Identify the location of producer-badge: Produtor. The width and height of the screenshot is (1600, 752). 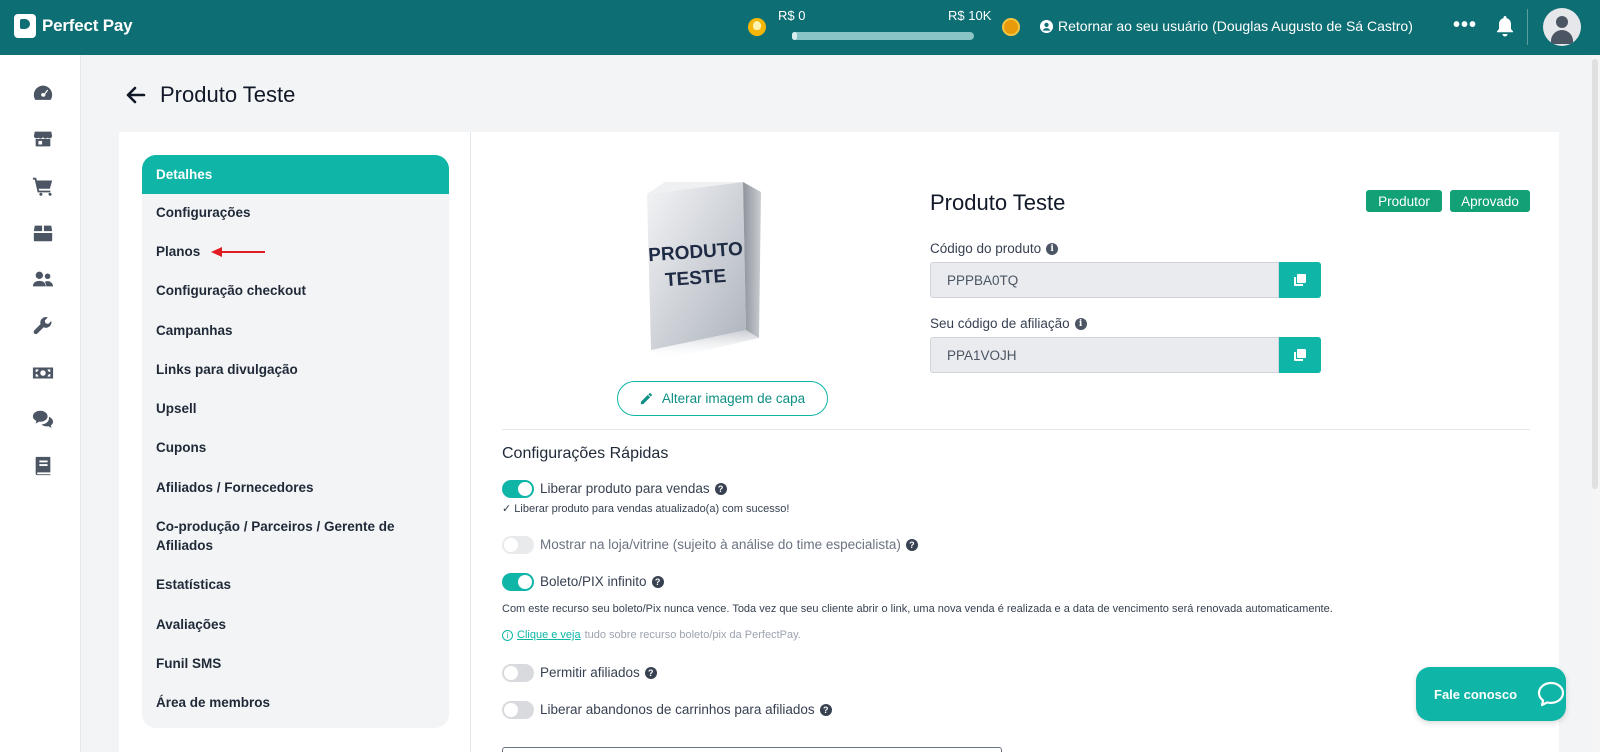
(1404, 201).